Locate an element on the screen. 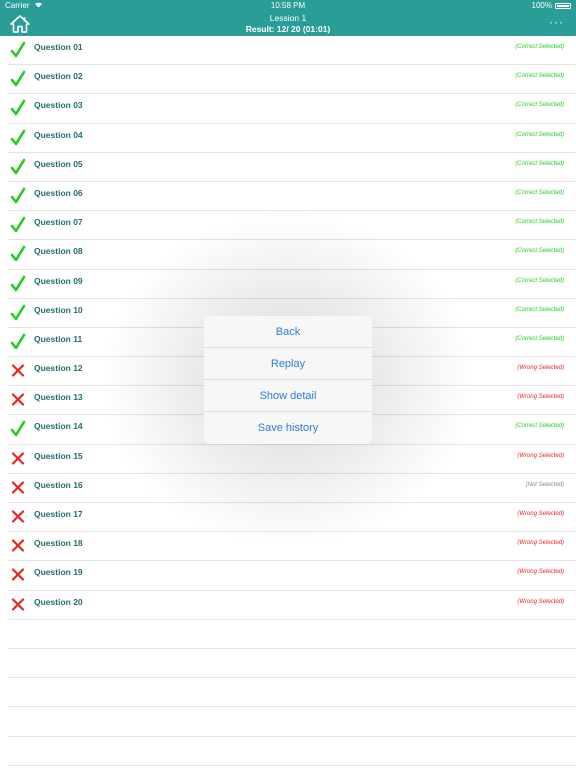 The image size is (576, 768). question-label: Question 04 is located at coordinates (58, 134).